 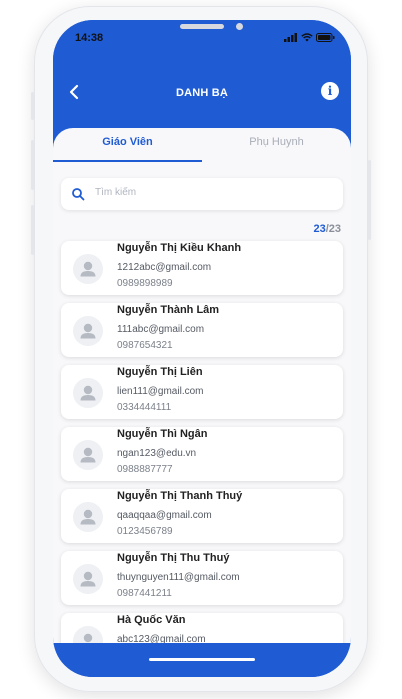 I want to click on search-icon, so click(x=78, y=194).